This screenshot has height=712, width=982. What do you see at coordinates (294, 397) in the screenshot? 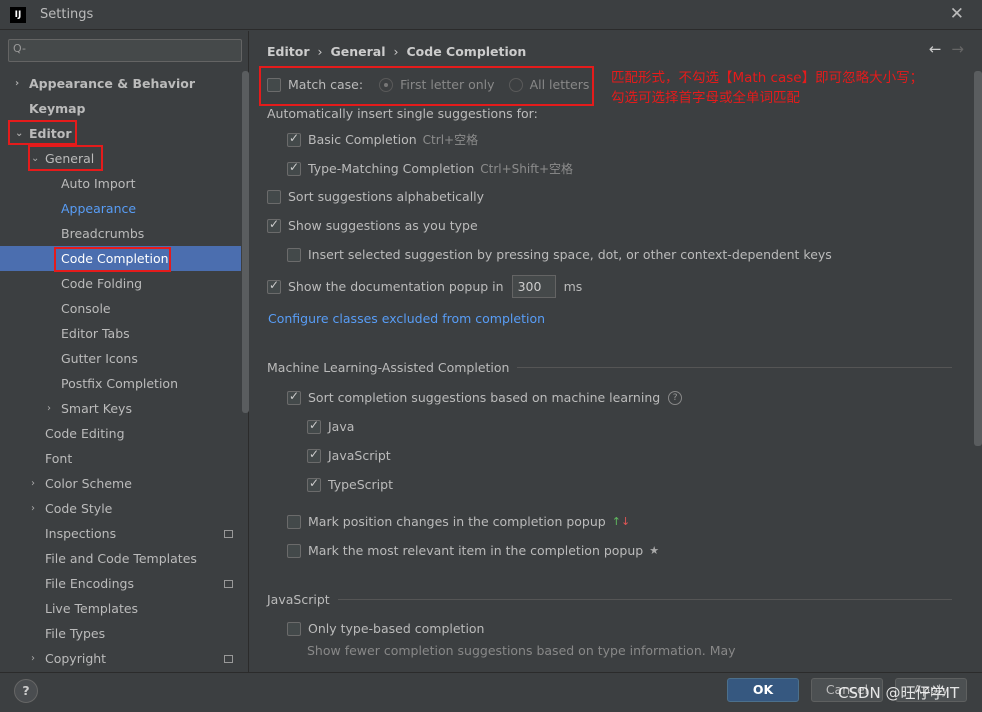
I see `ml-sort-checkbox` at bounding box center [294, 397].